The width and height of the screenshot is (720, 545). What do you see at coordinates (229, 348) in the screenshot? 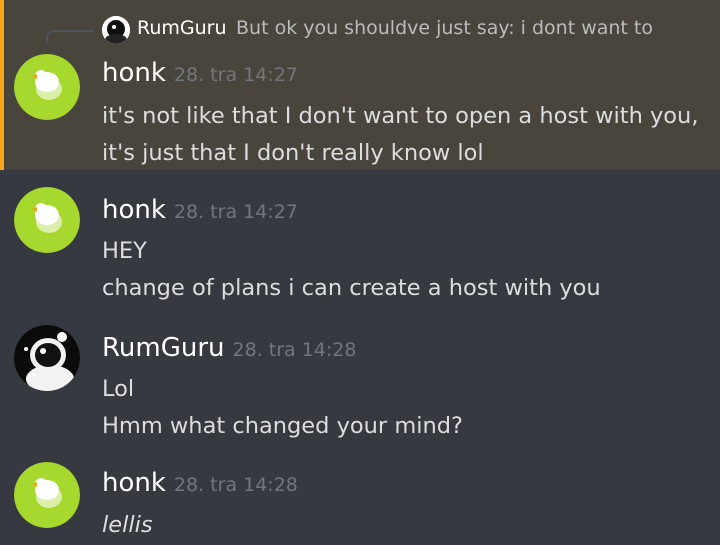
I see `message-header: RumGuru 28. tra 14:28` at bounding box center [229, 348].